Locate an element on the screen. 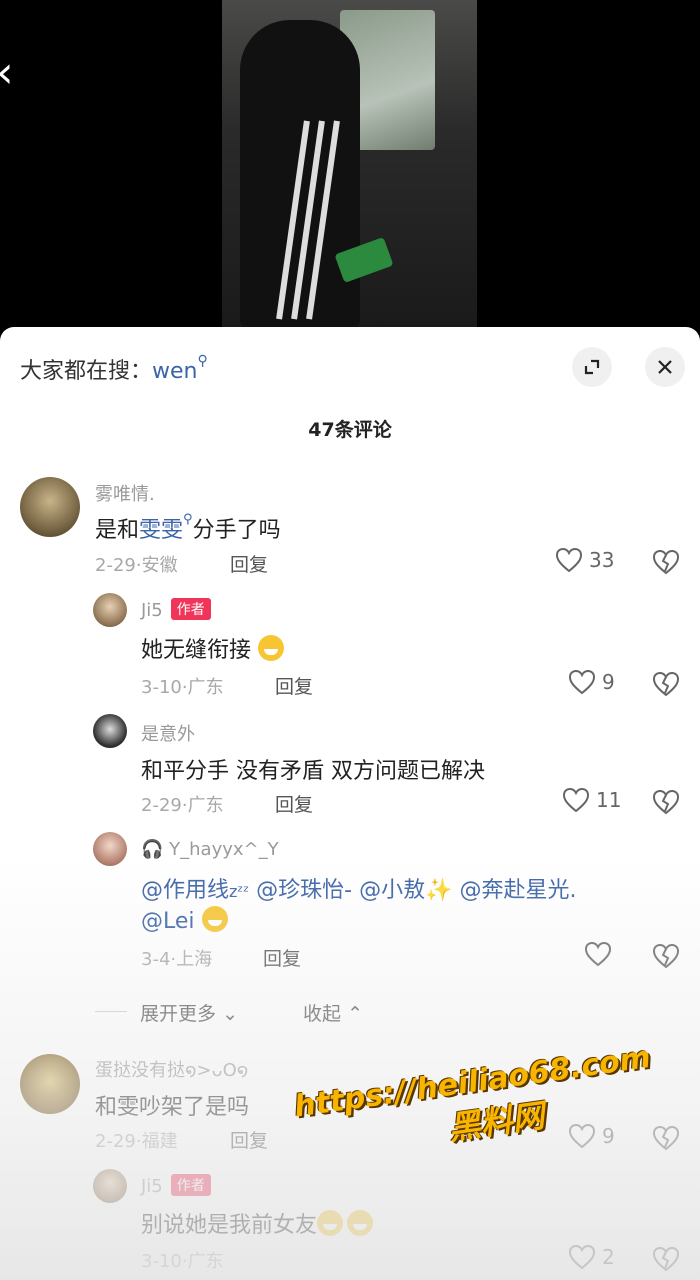 Image resolution: width=700 pixels, height=1280 pixels. comment-meta: 2-29·安徽 is located at coordinates (136, 565).